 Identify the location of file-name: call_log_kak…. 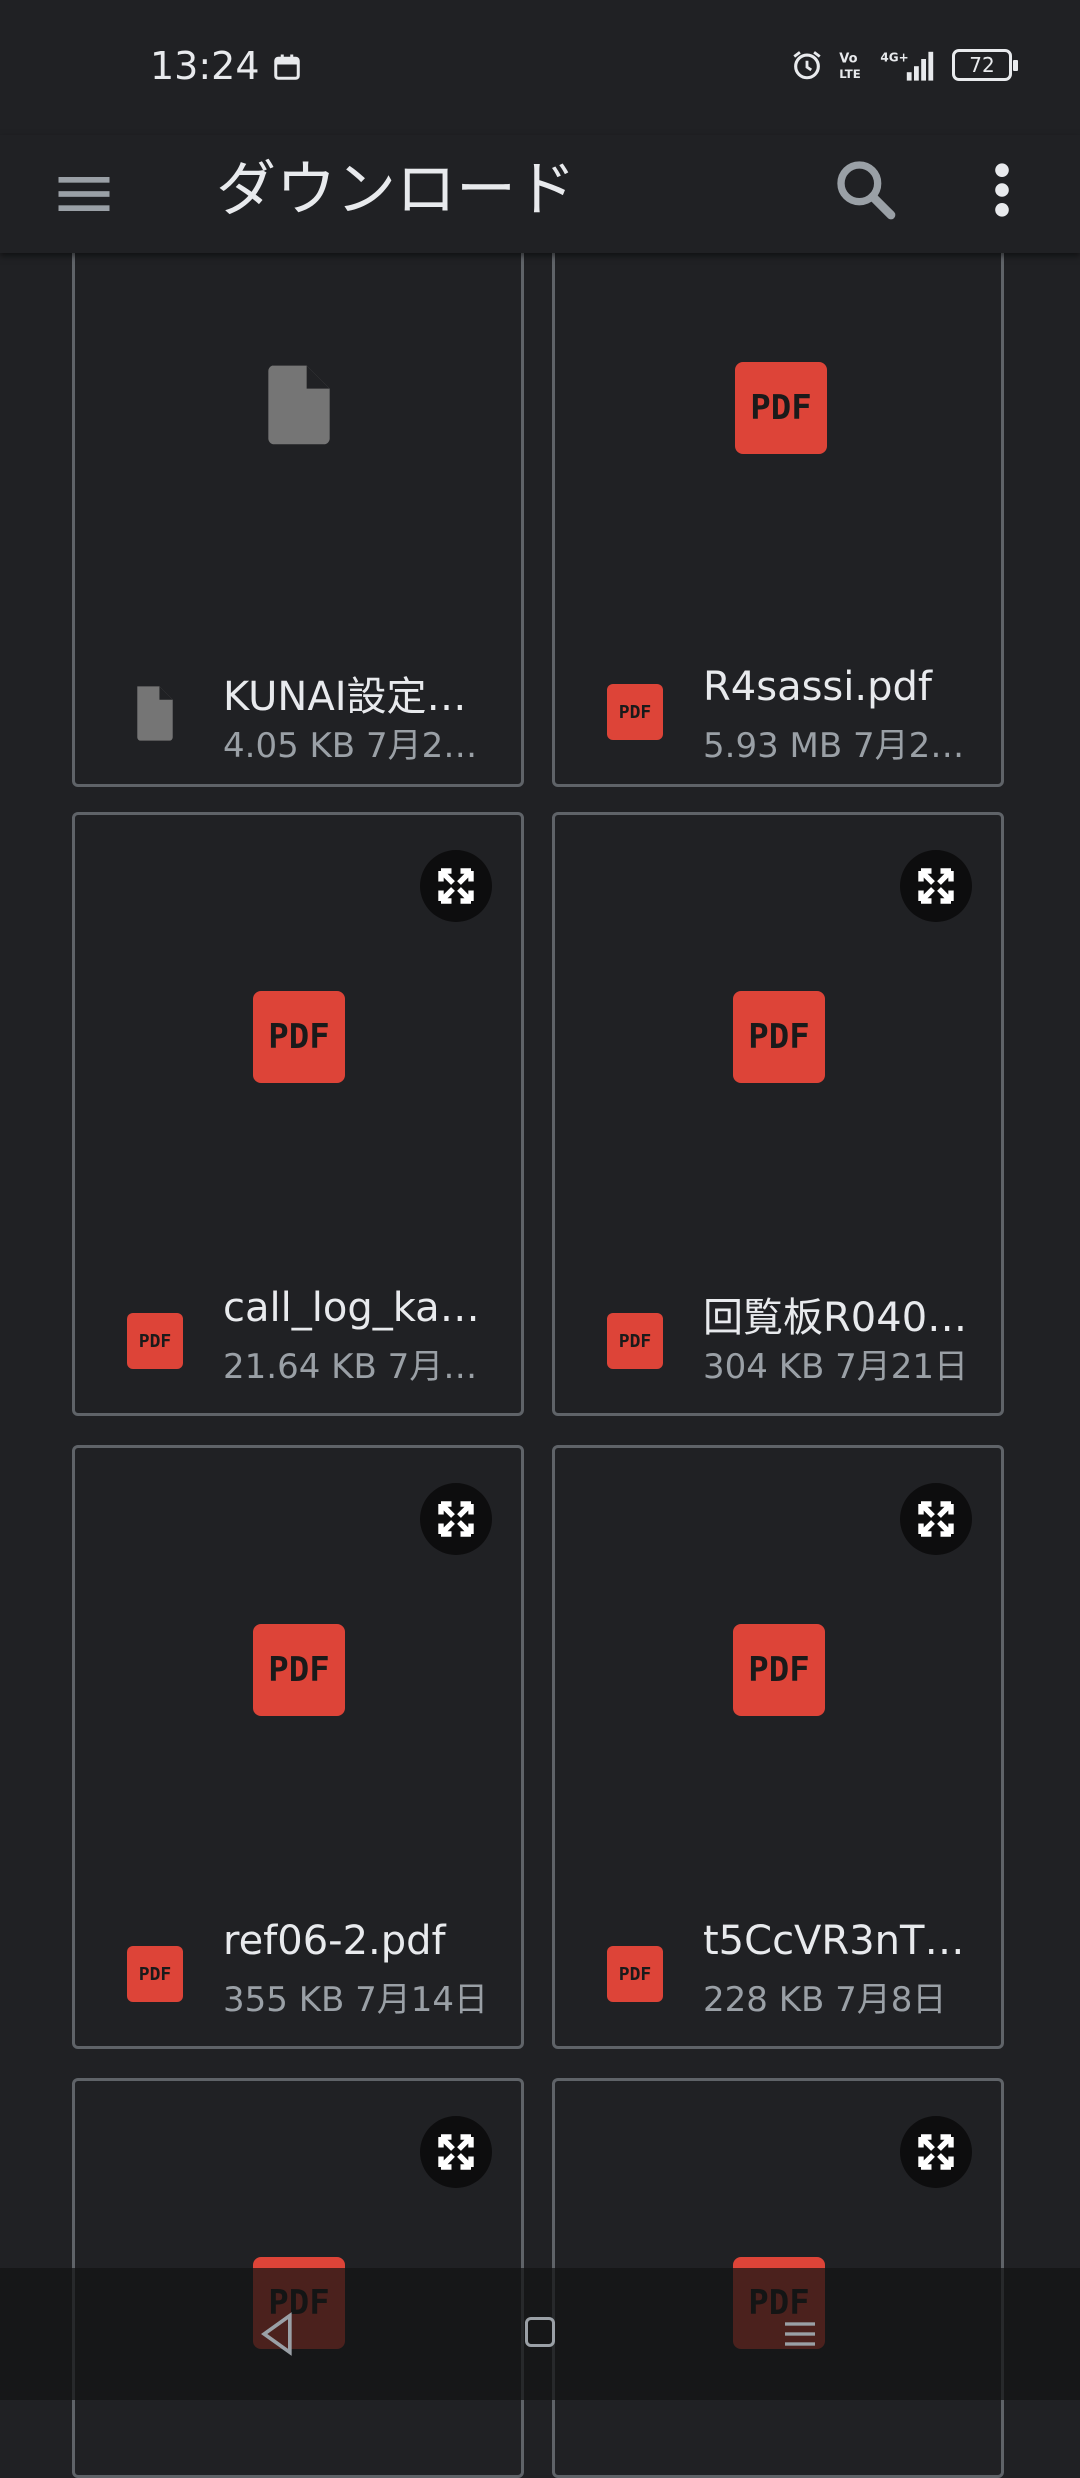
(358, 1308).